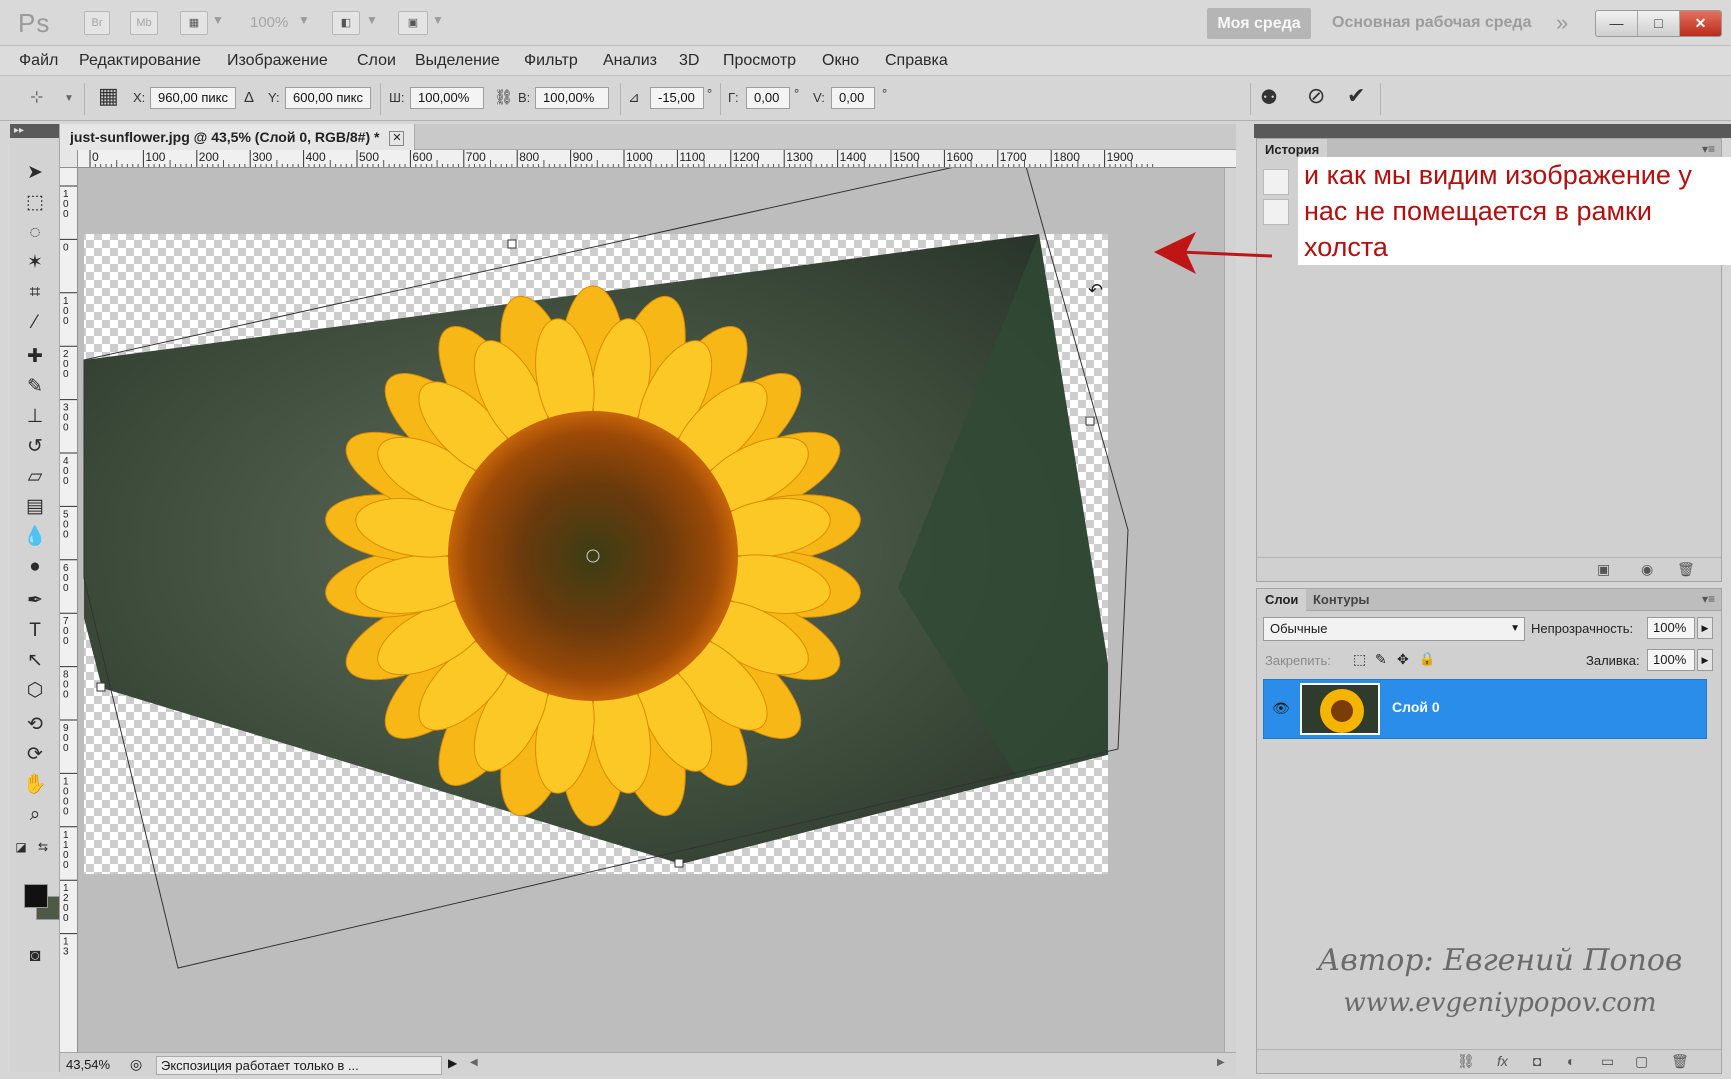 The width and height of the screenshot is (1731, 1079). Describe the element at coordinates (1502, 1061) in the screenshot. I see `layer-style-icon: fx` at that location.